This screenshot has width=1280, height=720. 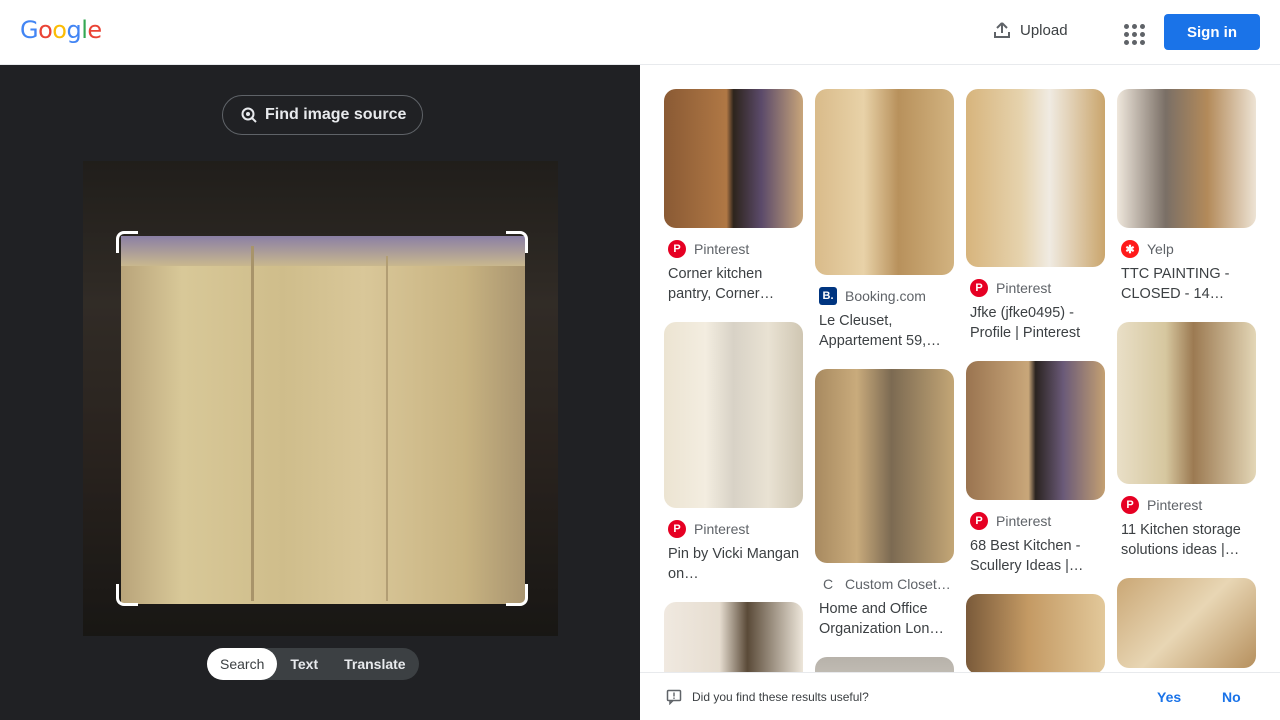 I want to click on crop-handle-bottom-right, so click(x=517, y=595).